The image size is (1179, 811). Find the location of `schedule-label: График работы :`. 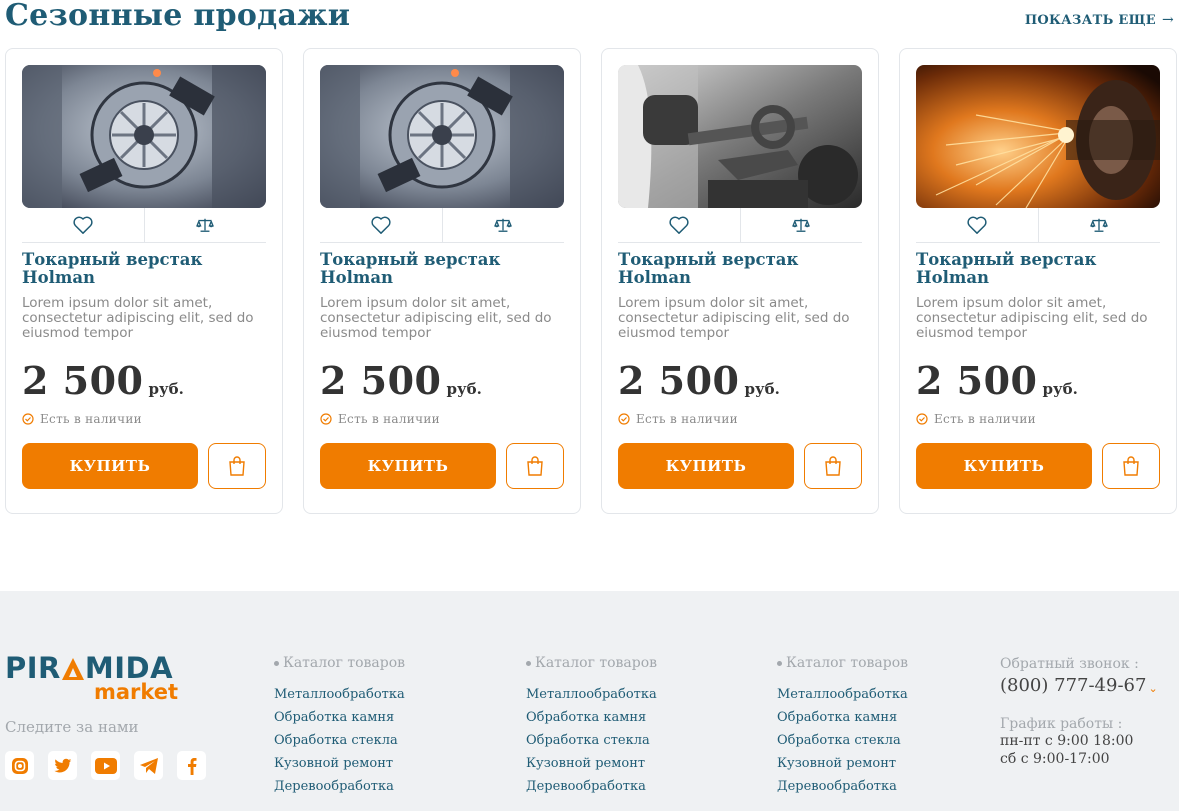

schedule-label: График работы : is located at coordinates (1061, 724).